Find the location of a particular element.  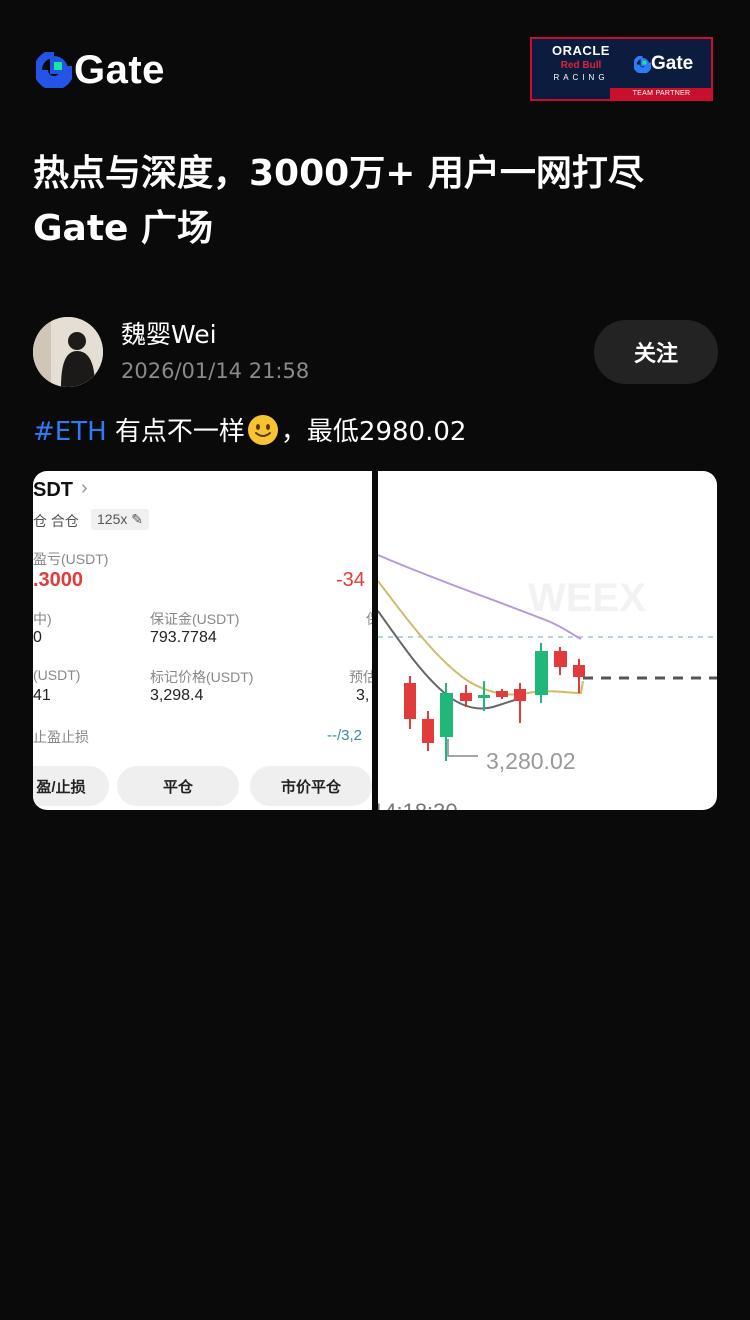

field-a-value: 0 is located at coordinates (37, 637).